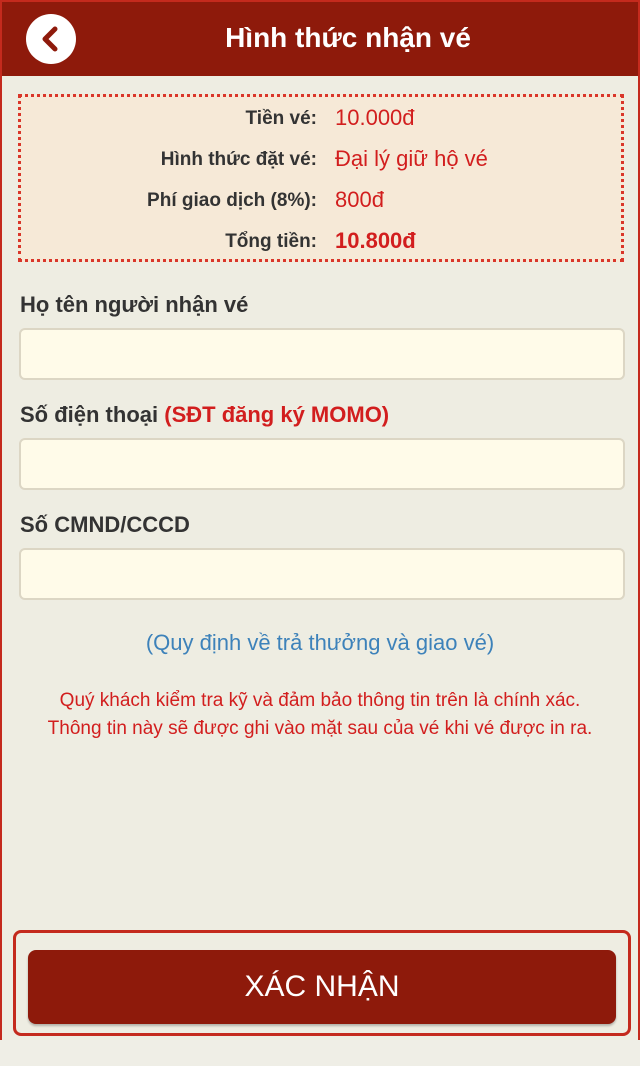 The image size is (640, 1066). What do you see at coordinates (320, 643) in the screenshot?
I see `rules-link: (Quy định về trả thưởng và giao vé)` at bounding box center [320, 643].